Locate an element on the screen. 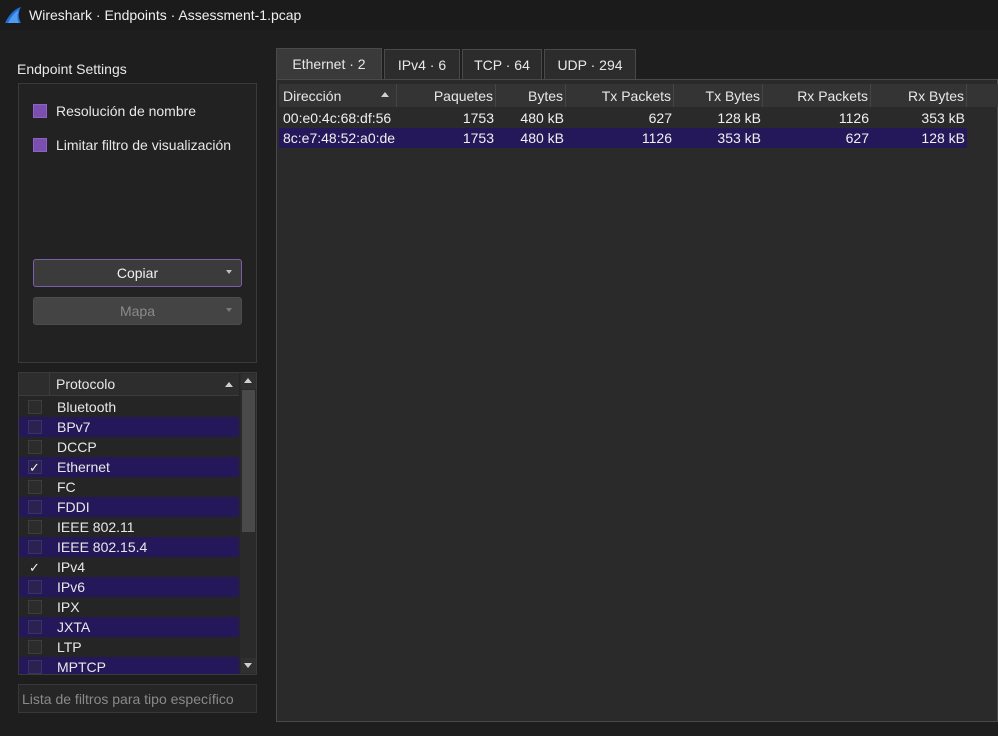 The image size is (998, 736). protocol-name: MPTCP is located at coordinates (81, 667).